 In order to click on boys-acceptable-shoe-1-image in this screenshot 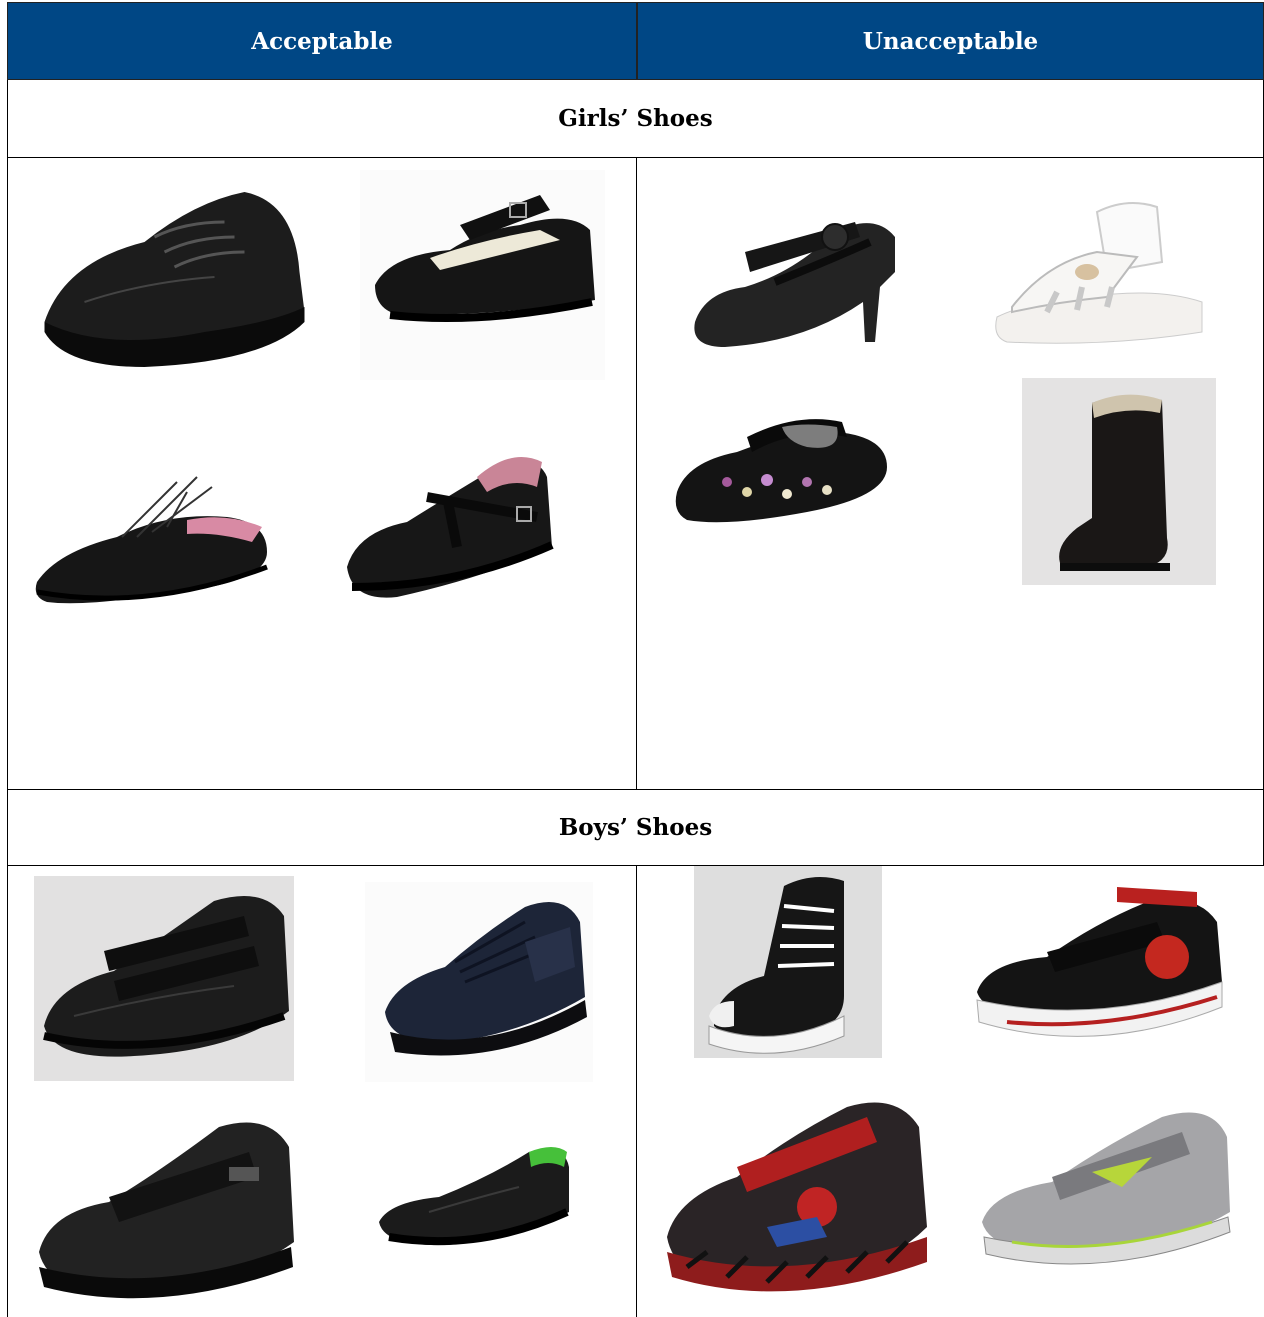, I will do `click(164, 978)`.